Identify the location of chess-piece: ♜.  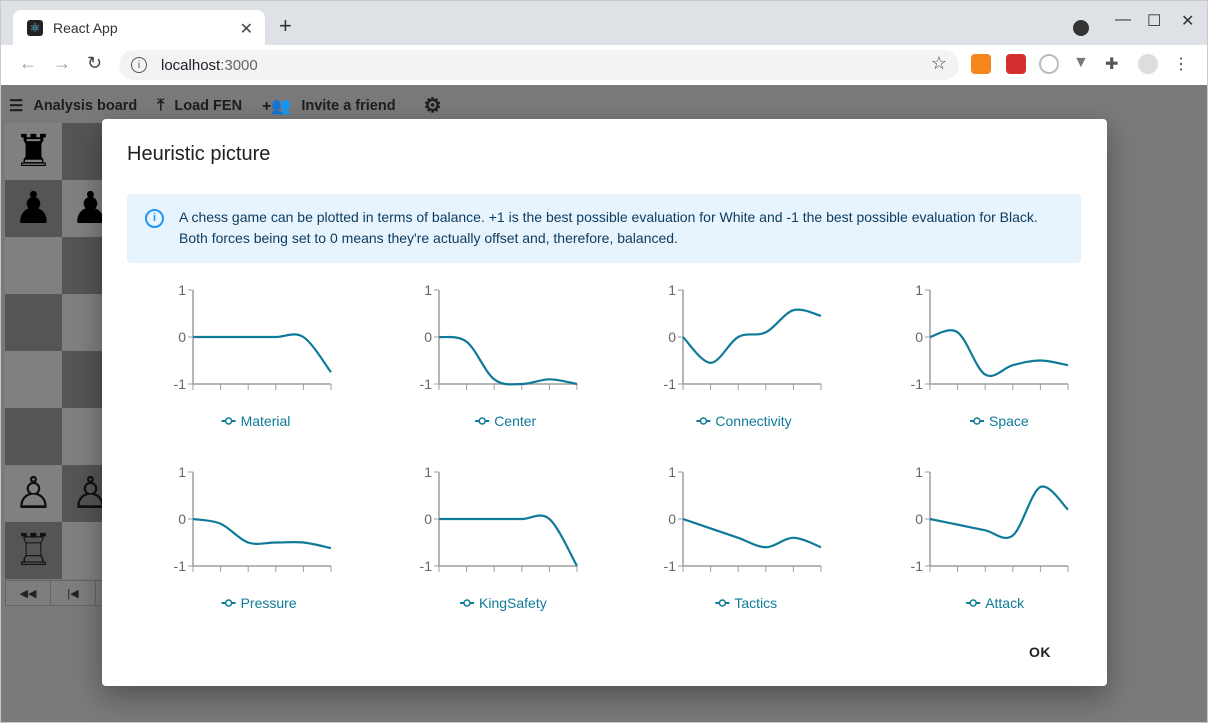
(33, 151).